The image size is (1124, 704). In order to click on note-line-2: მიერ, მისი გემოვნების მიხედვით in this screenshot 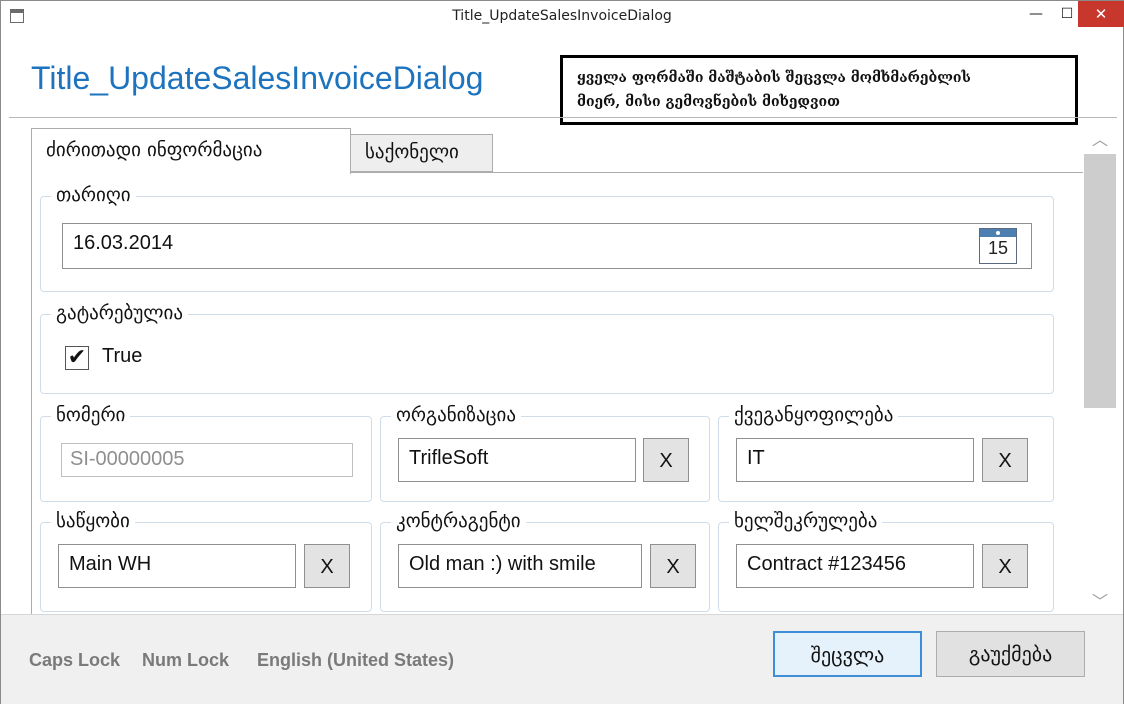, I will do `click(708, 102)`.